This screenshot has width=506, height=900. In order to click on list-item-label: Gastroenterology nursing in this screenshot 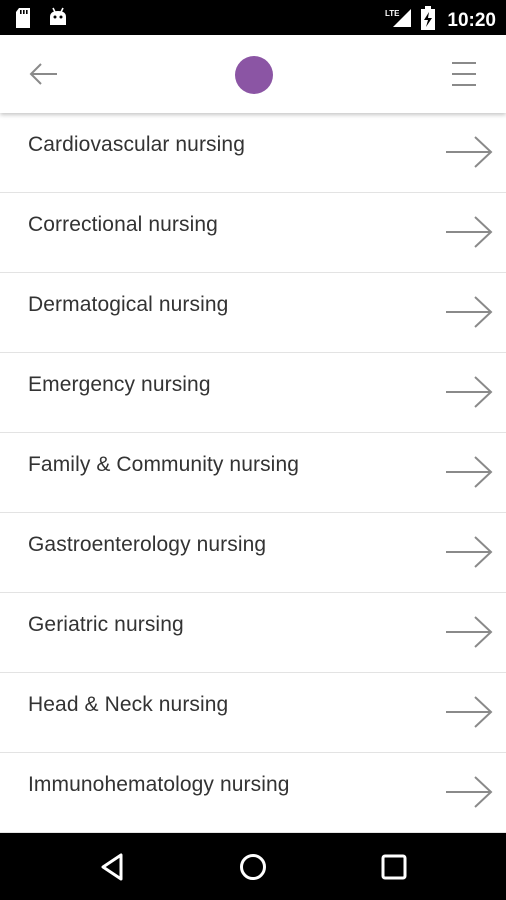, I will do `click(147, 544)`.